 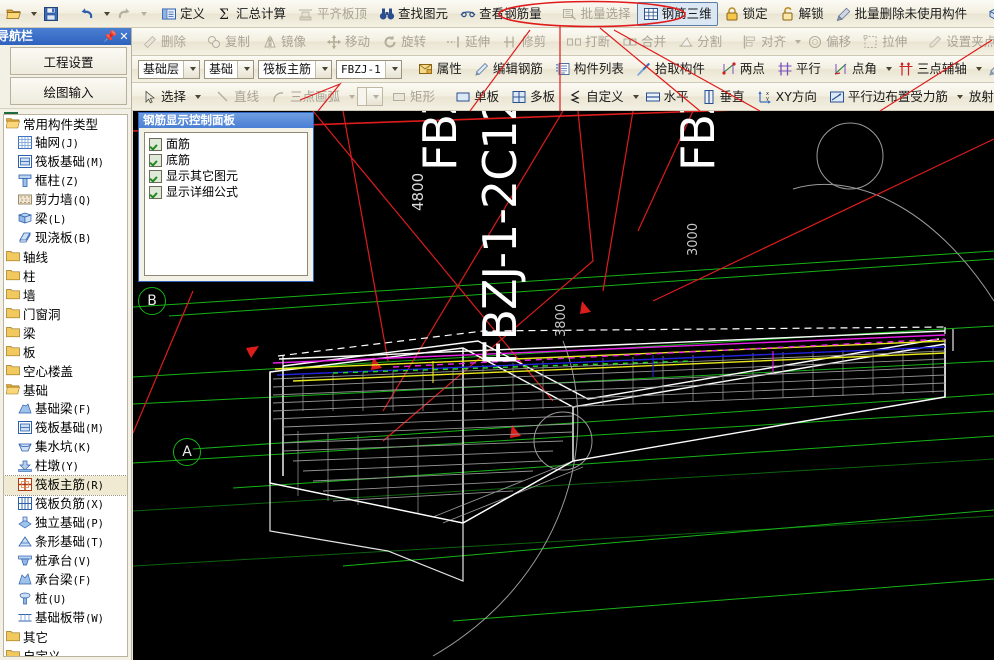 What do you see at coordinates (743, 69) in the screenshot?
I see `two-point-button: 两点` at bounding box center [743, 69].